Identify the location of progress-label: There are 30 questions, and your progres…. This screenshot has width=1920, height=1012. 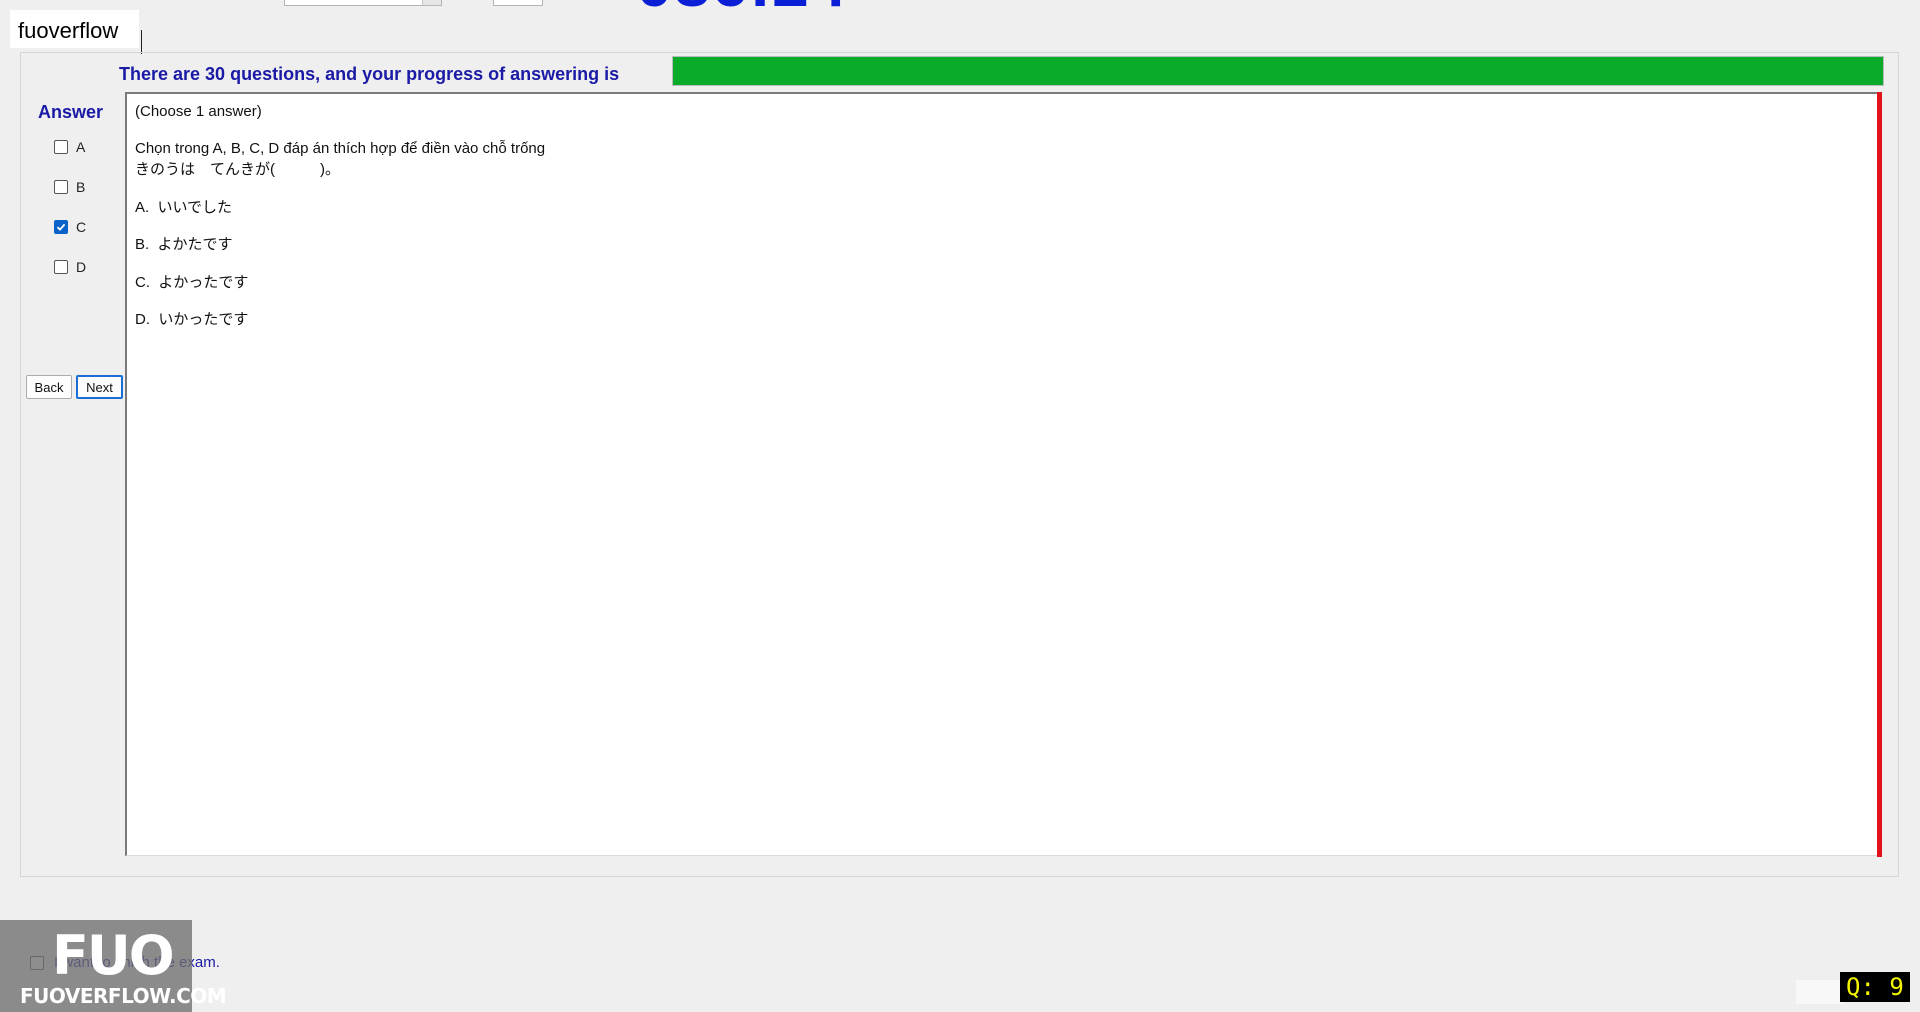
(369, 74).